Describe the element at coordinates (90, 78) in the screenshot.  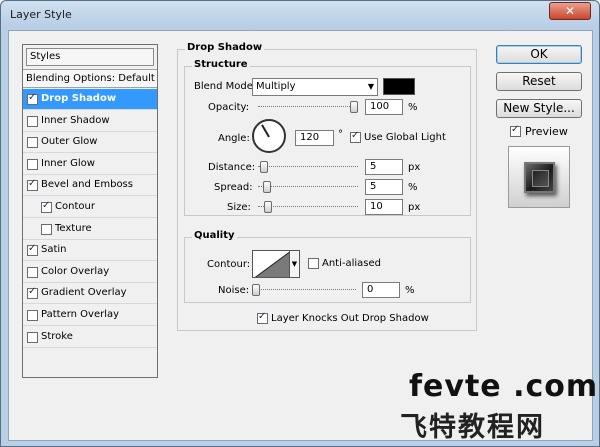
I see `blending-options-item: Blending Options: Default` at that location.